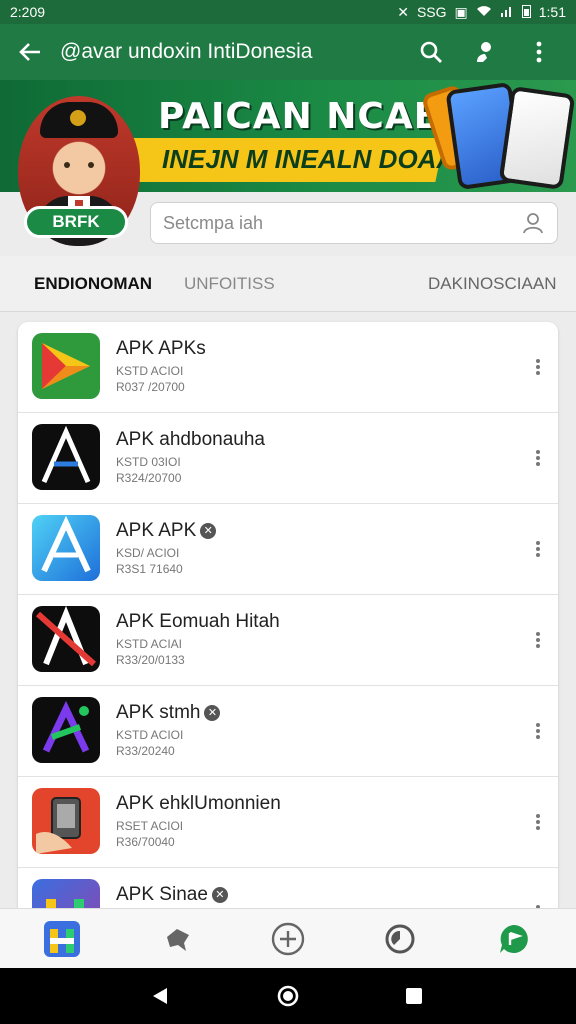 The width and height of the screenshot is (576, 1024). Describe the element at coordinates (150, 660) in the screenshot. I see `app-meta: R33/20/0133` at that location.